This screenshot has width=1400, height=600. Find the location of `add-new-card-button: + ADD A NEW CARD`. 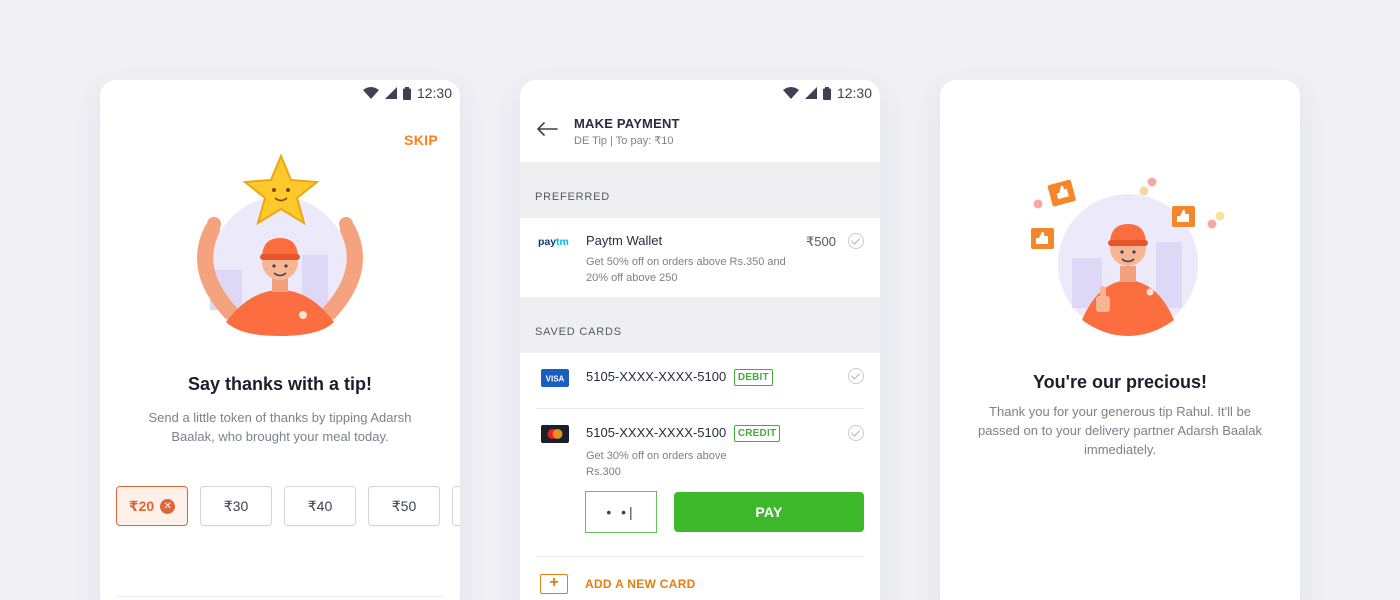

add-new-card-button: + ADD A NEW CARD is located at coordinates (618, 584).